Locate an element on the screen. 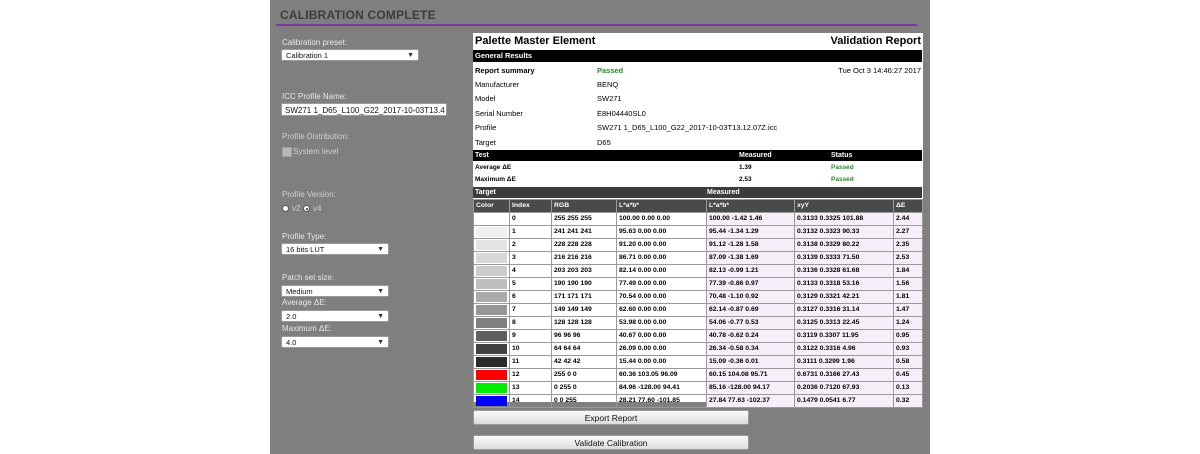  delta-e-cell: 1.56 is located at coordinates (908, 284).